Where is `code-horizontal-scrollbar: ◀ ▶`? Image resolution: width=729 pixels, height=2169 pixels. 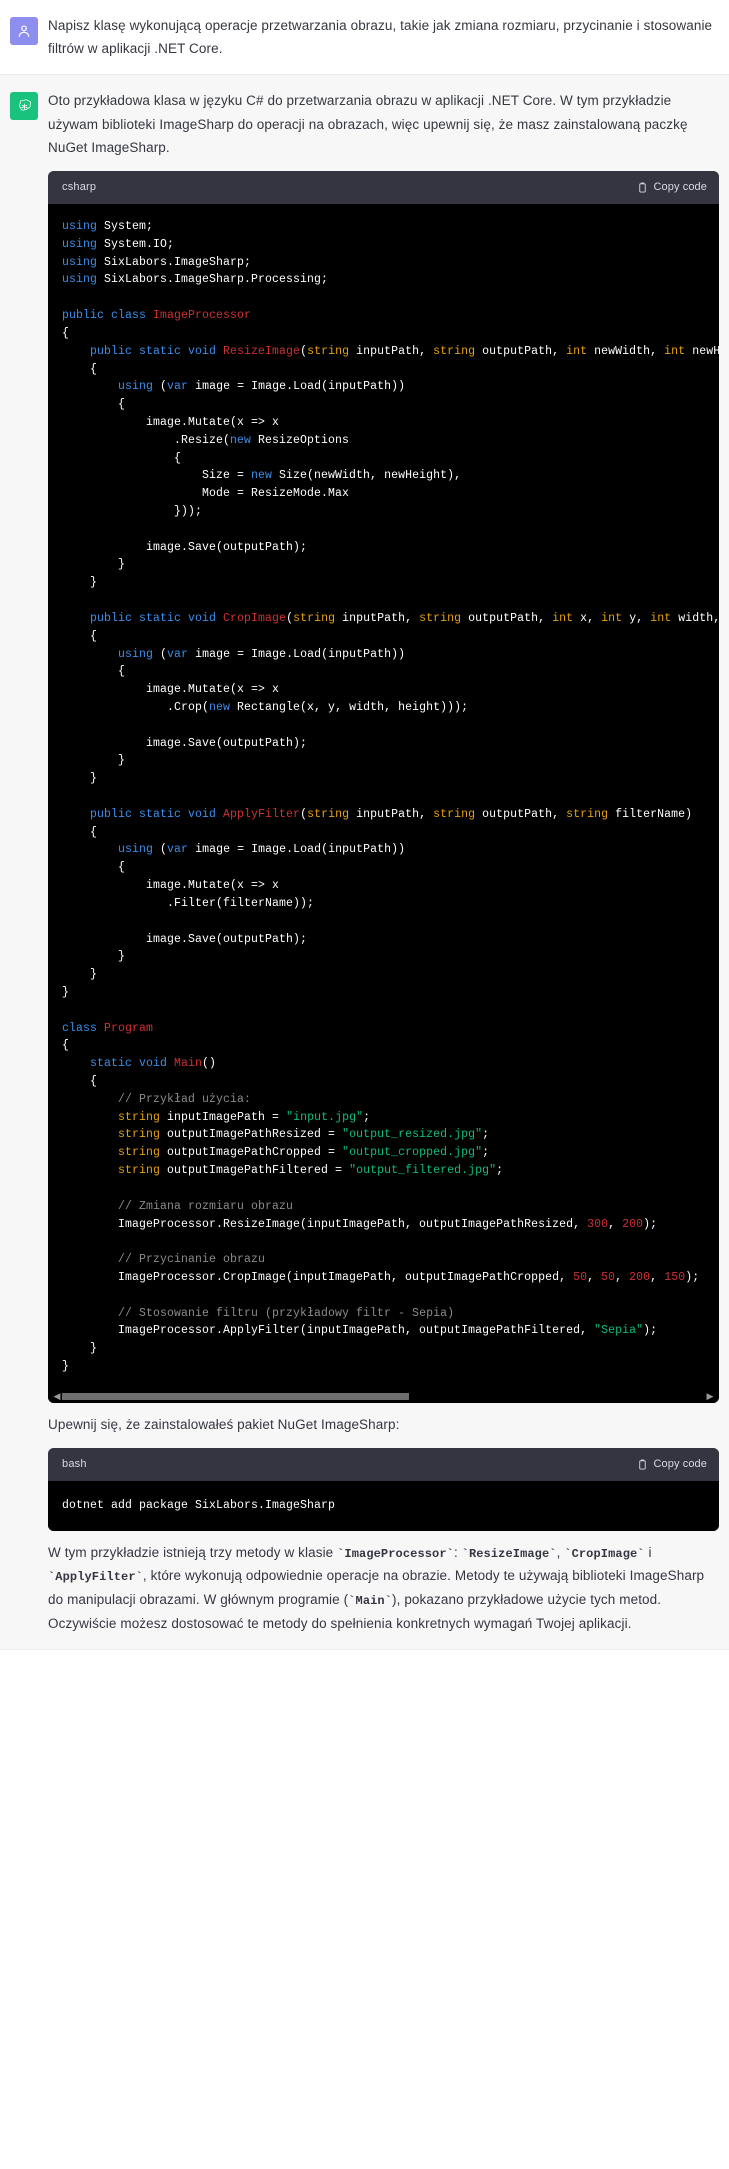 code-horizontal-scrollbar: ◀ ▶ is located at coordinates (383, 1396).